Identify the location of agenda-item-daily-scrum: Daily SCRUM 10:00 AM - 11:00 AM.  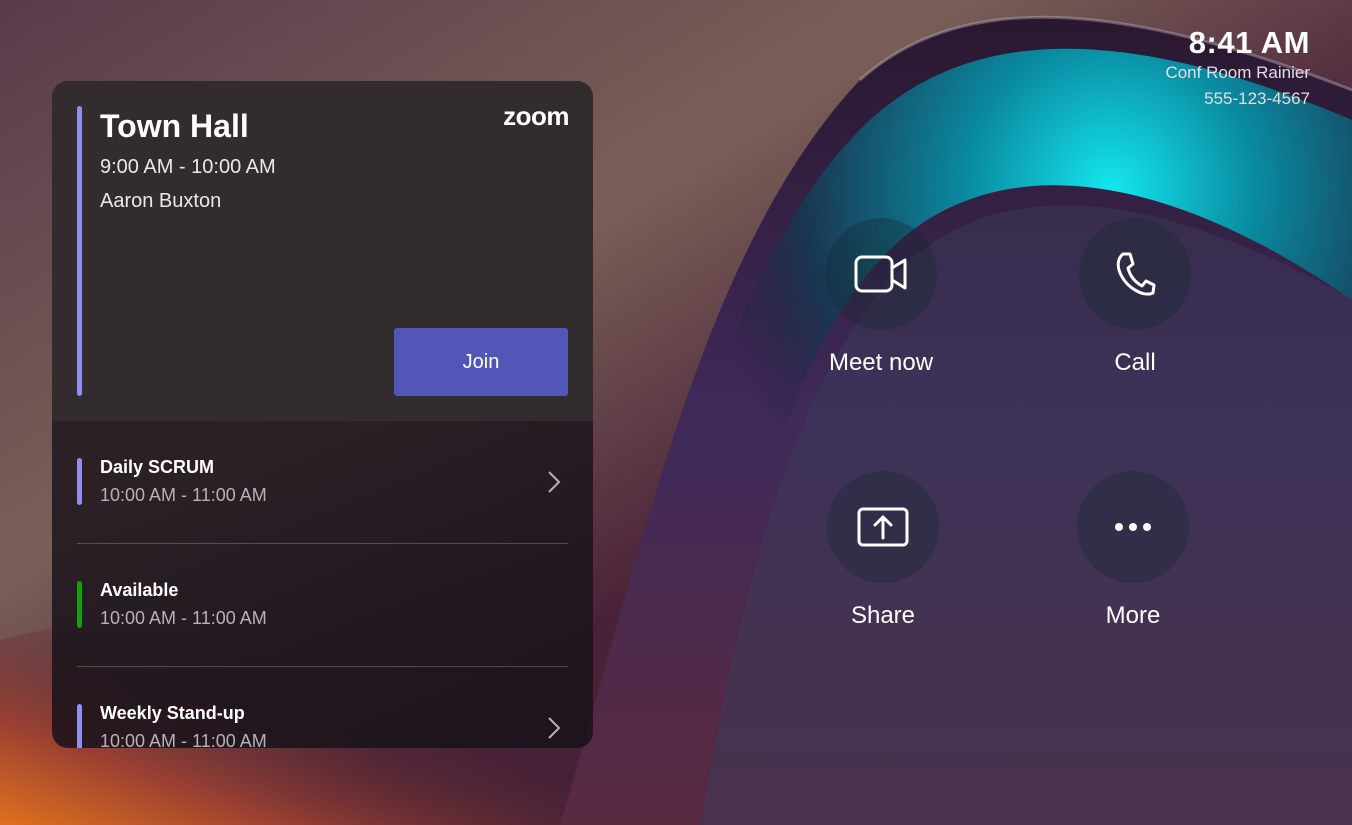
(322, 482).